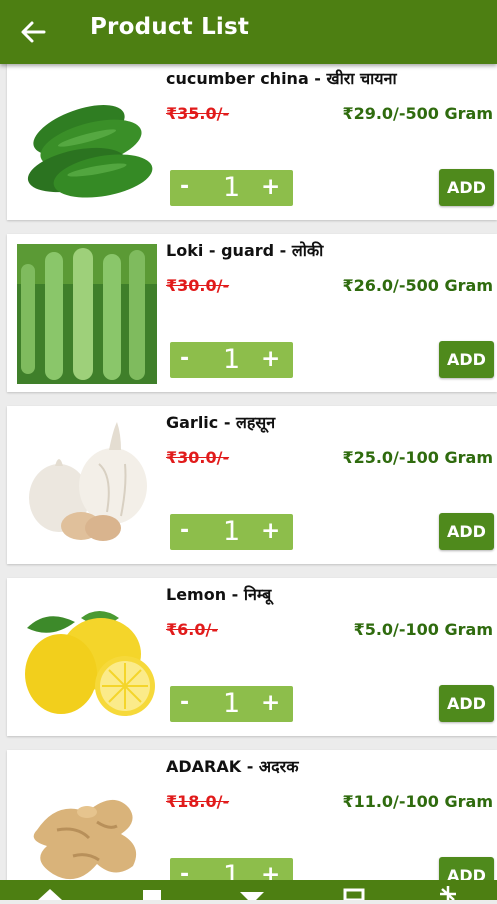 This screenshot has height=904, width=497. Describe the element at coordinates (152, 895) in the screenshot. I see `plus-box-icon` at that location.